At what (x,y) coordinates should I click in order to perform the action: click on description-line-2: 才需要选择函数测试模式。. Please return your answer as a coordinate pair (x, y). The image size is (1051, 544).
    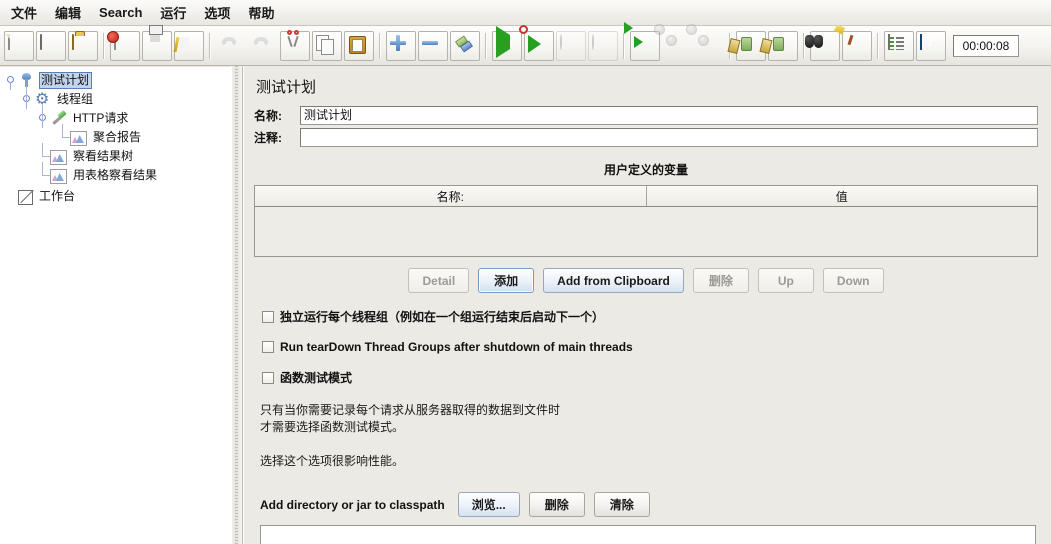
    Looking at the image, I should click on (332, 427).